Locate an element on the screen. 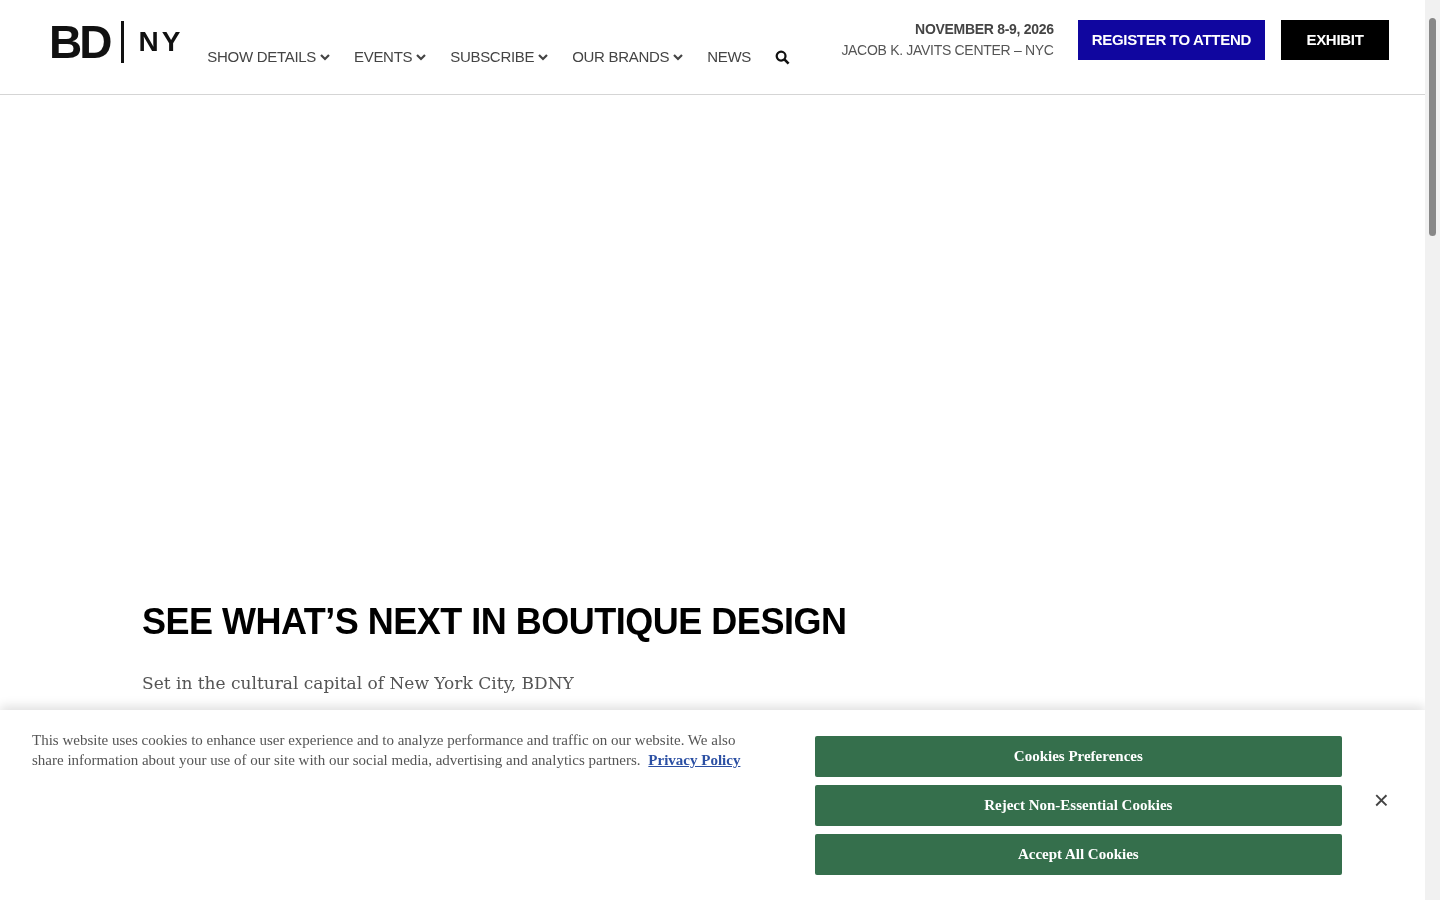 The image size is (1440, 900). intro-paragraph: Set in the cultural capital of New York City, BDNY is located at coordinates (358, 684).